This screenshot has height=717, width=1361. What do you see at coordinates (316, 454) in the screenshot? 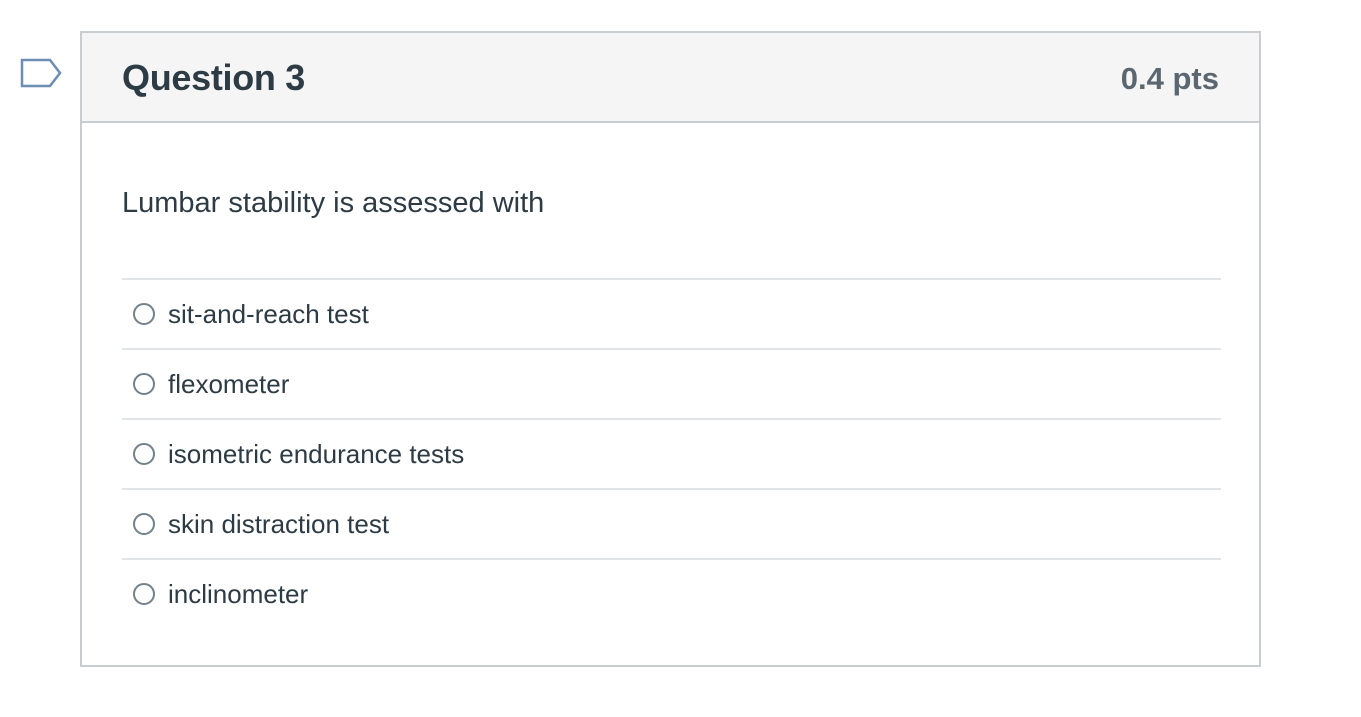
I see `answer-label: isometric endurance tests` at bounding box center [316, 454].